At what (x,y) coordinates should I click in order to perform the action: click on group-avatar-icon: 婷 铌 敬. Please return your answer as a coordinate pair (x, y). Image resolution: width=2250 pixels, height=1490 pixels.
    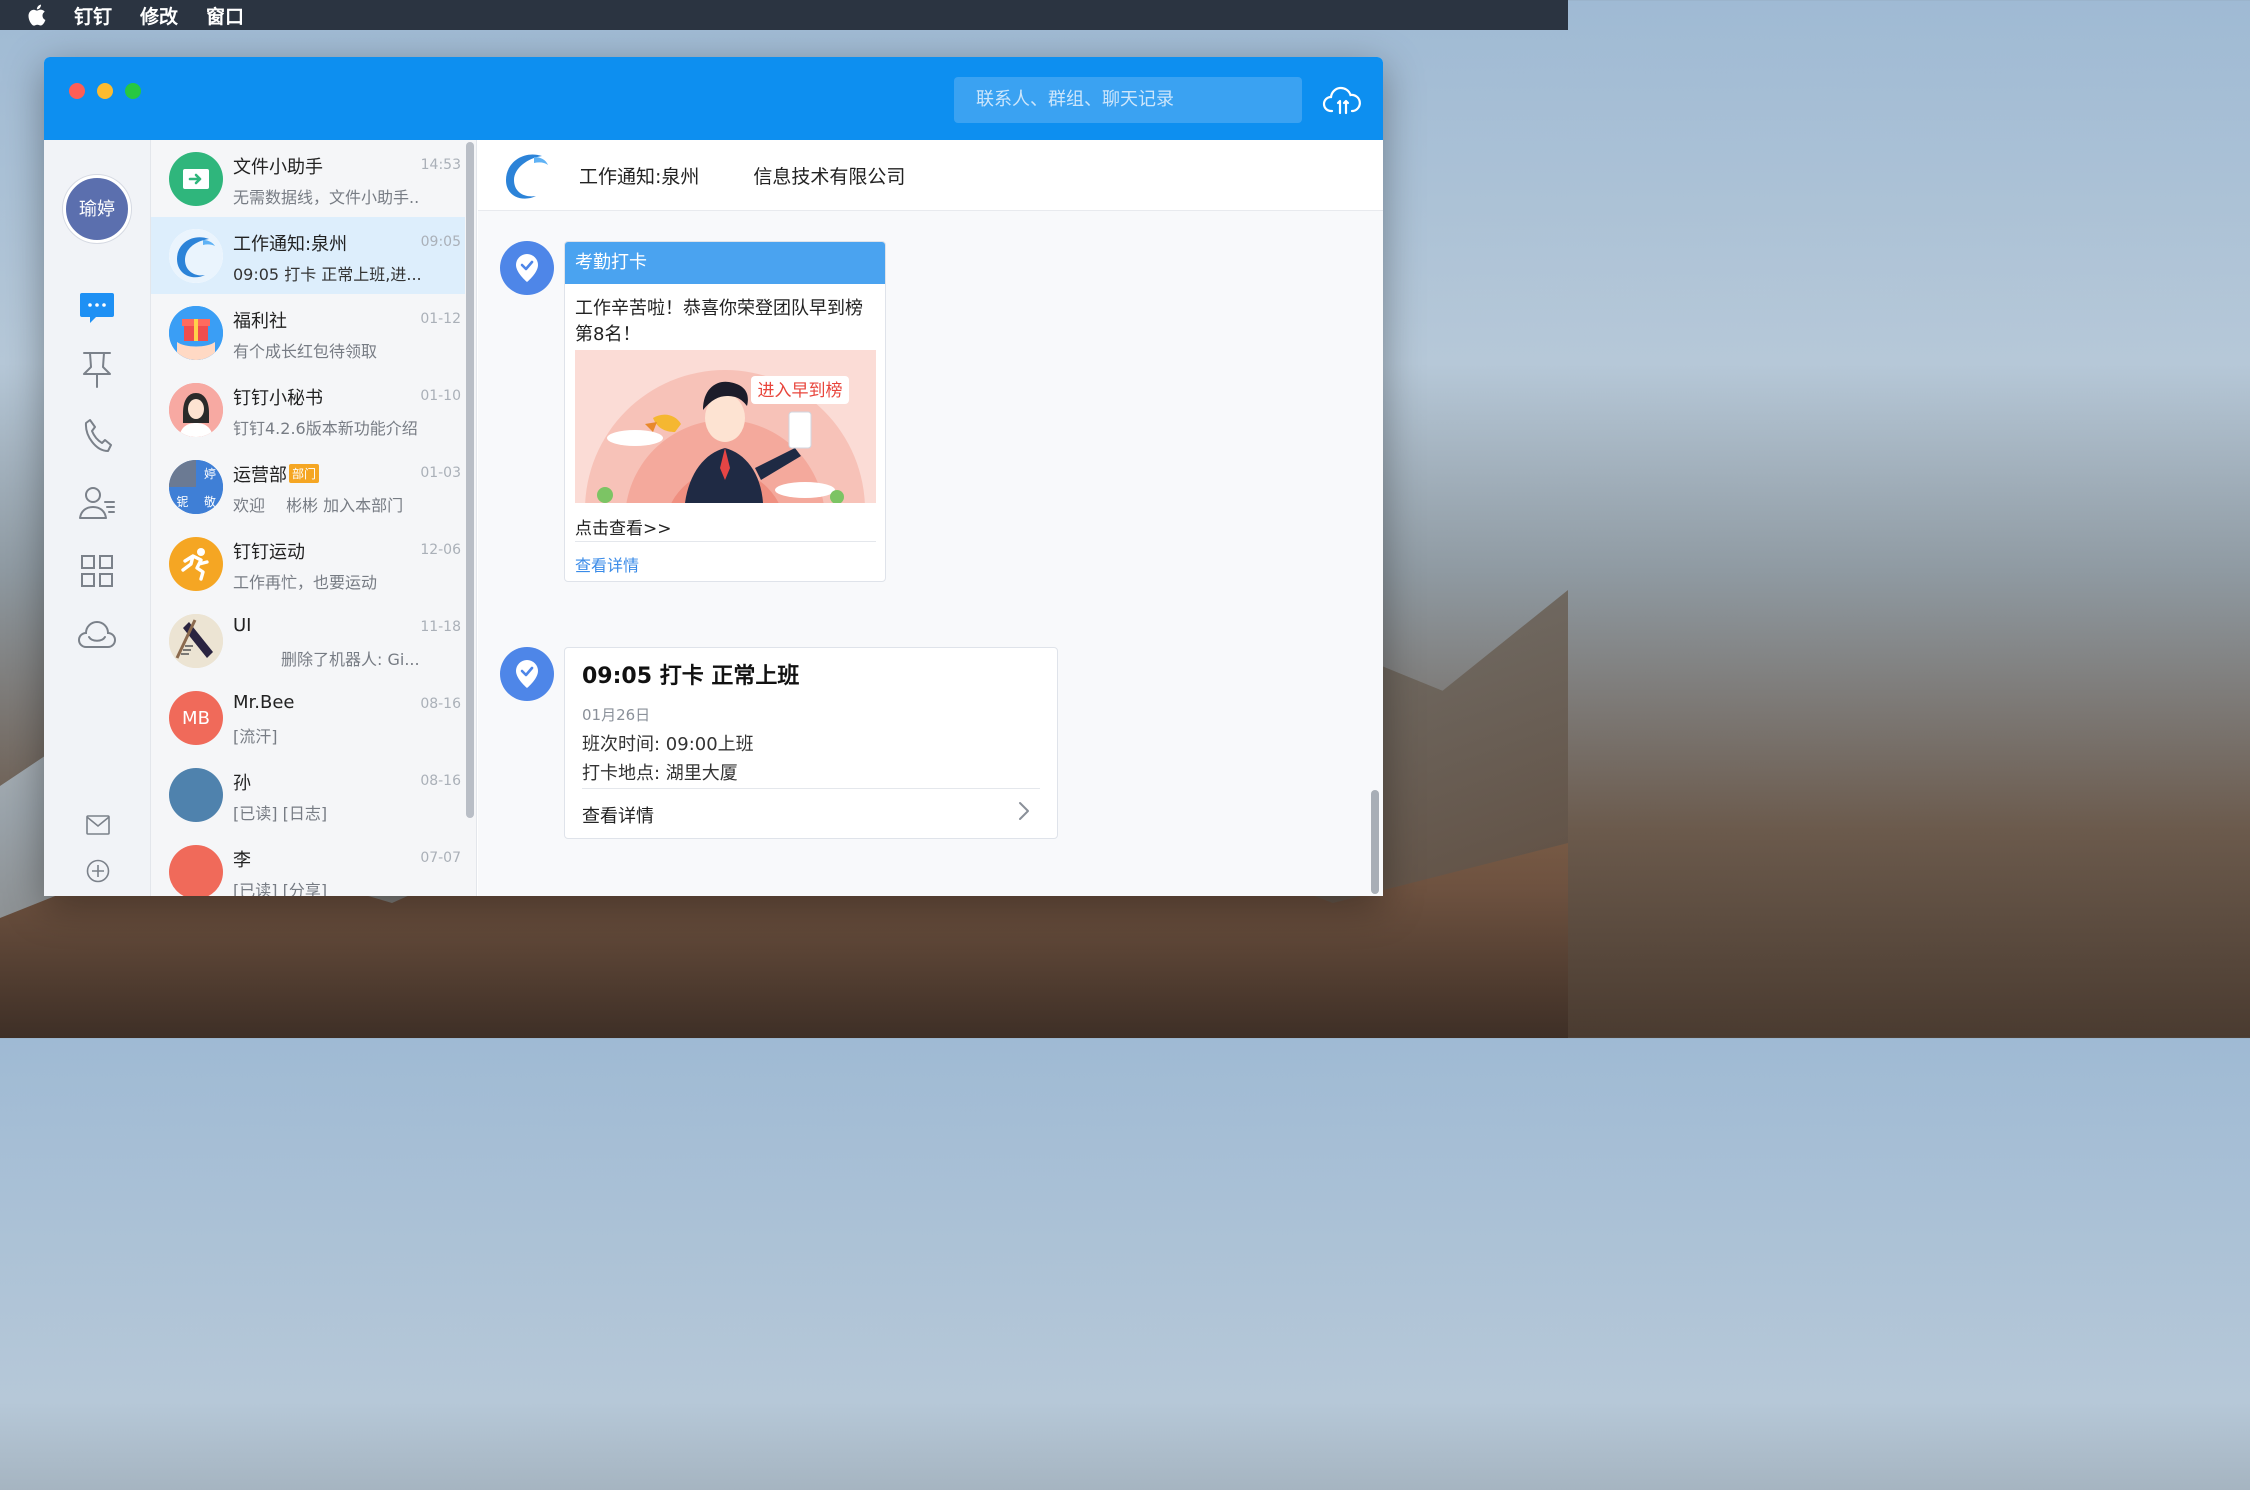
    Looking at the image, I should click on (196, 487).